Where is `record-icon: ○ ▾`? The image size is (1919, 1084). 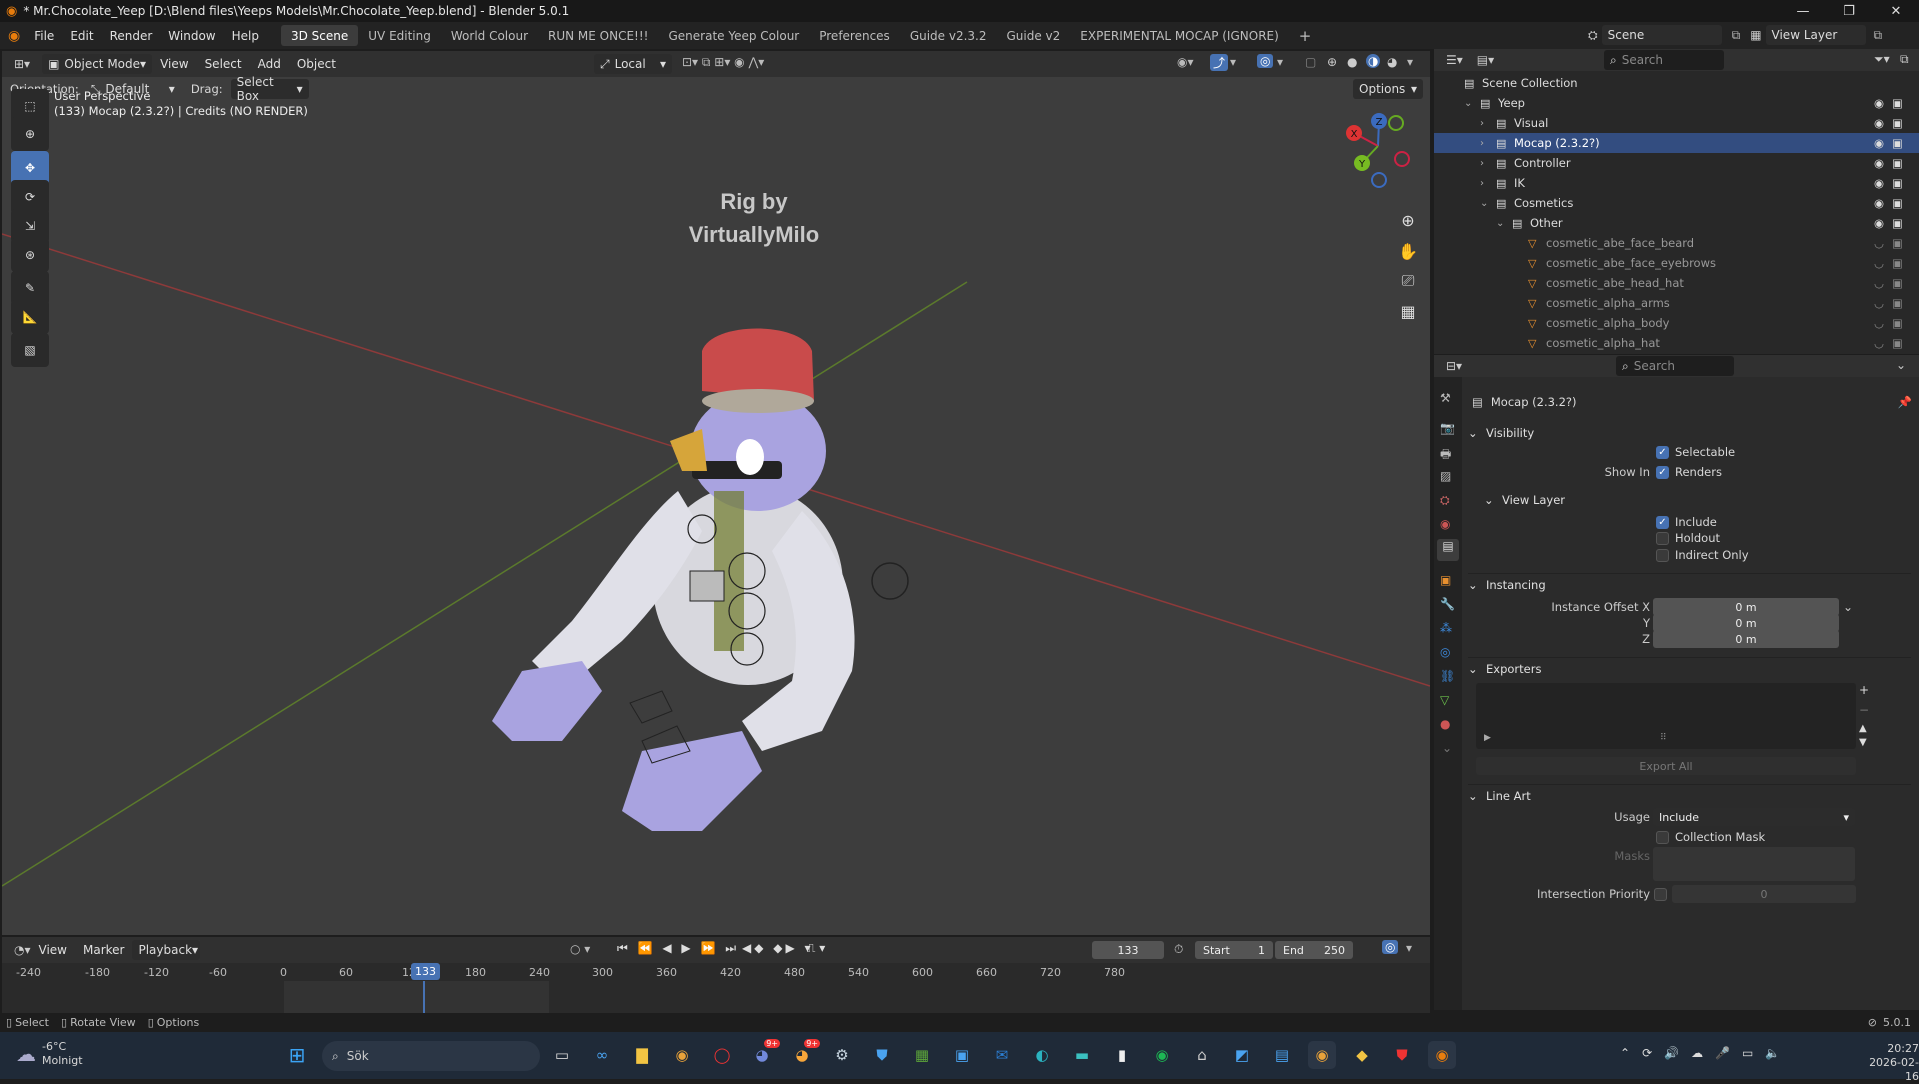
record-icon: ○ ▾ is located at coordinates (580, 949).